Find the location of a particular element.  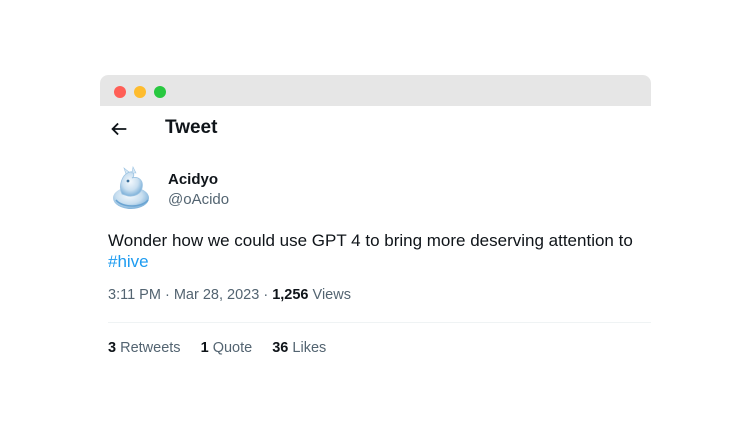

likes-stat: 36 Likes is located at coordinates (299, 348).